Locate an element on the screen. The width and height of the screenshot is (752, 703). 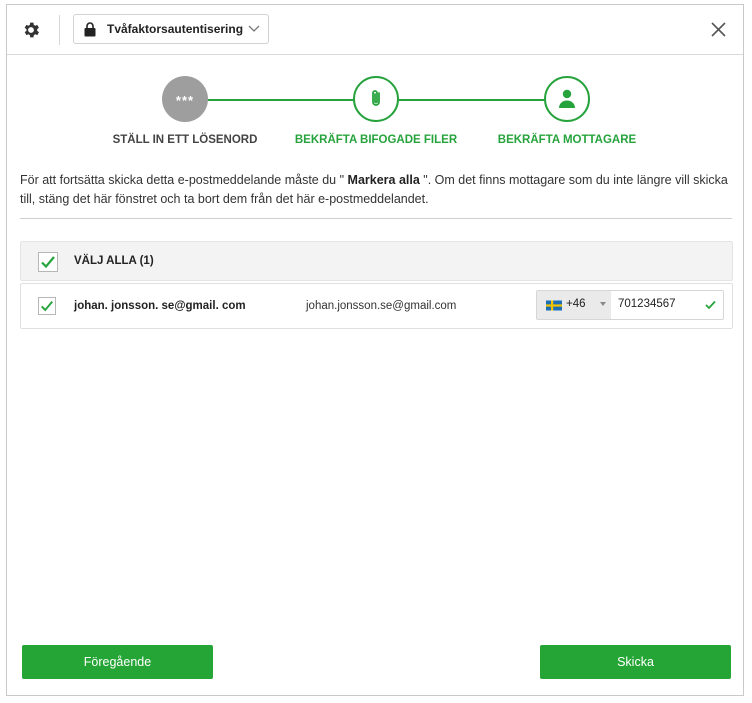
step-label-recipients: BEKRÄFTA MOTTAGARE is located at coordinates (567, 140).